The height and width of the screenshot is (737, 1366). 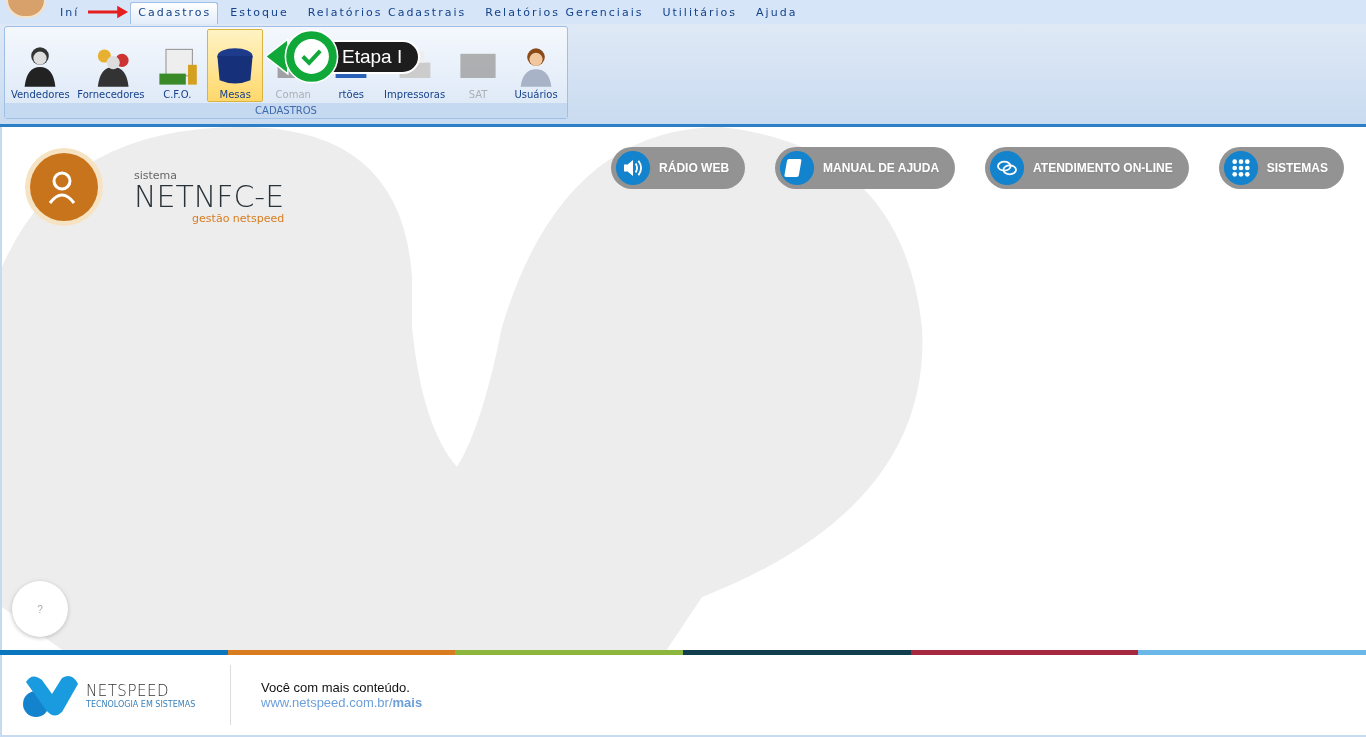 I want to click on menu-tab: Cadastros, so click(x=174, y=13).